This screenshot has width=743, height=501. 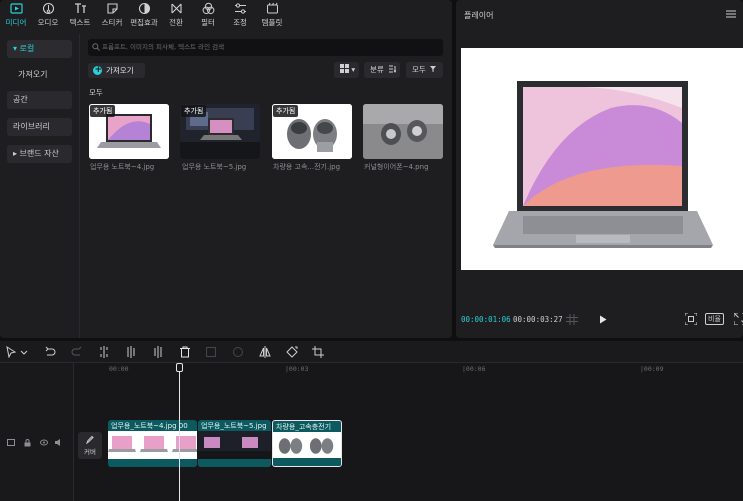 What do you see at coordinates (16, 15) in the screenshot?
I see `tab-media: 미디어` at bounding box center [16, 15].